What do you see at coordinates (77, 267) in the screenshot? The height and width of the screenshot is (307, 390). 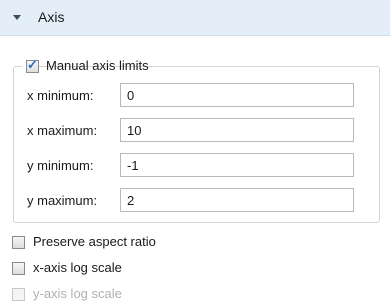 I see `x-axis-log-scale-label: x-axis log scale` at bounding box center [77, 267].